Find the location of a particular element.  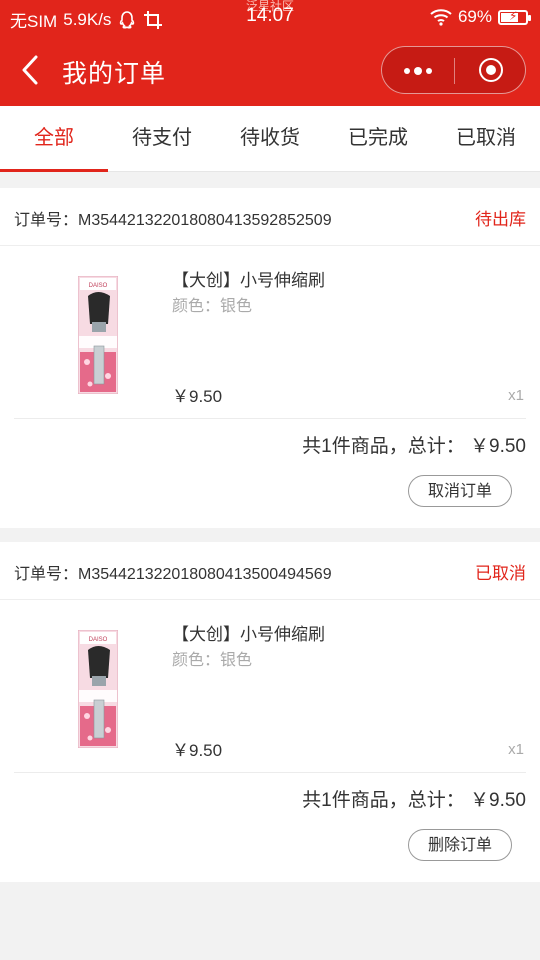

back-button is located at coordinates (30, 70).